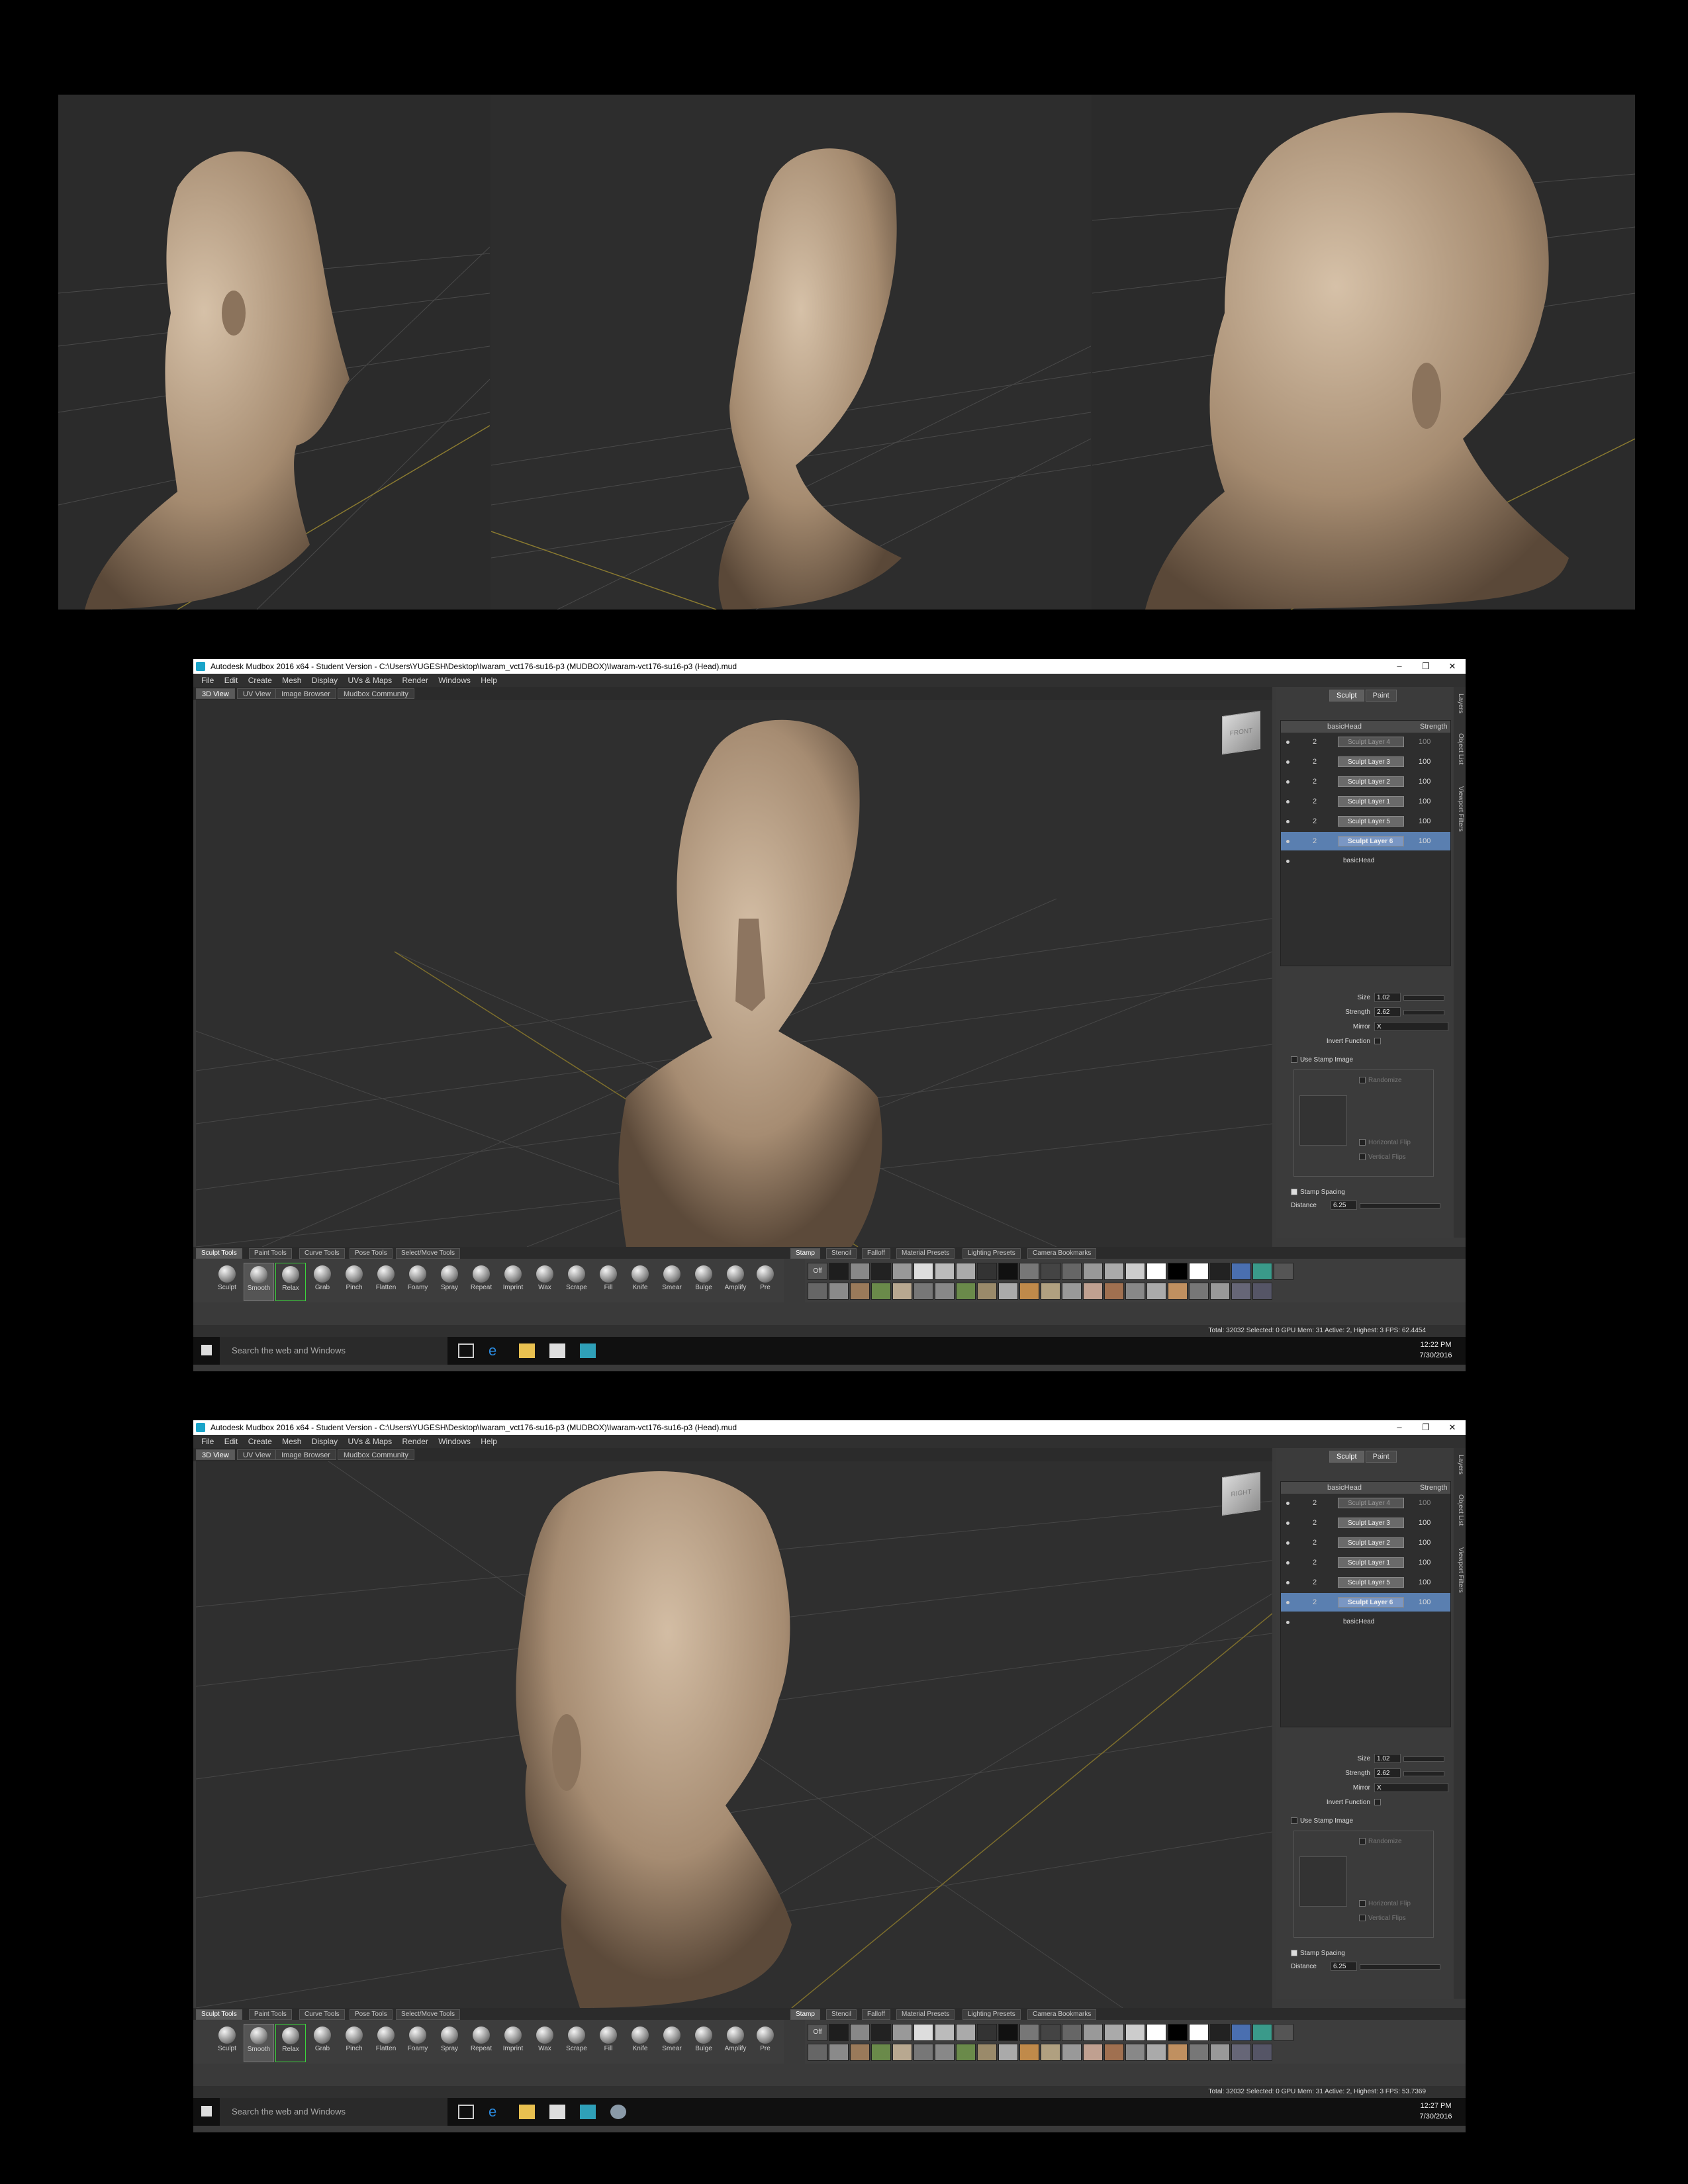  Describe the element at coordinates (1365, 1542) in the screenshot. I see `layer-row: 2 Sculpt Layer 2 100` at that location.